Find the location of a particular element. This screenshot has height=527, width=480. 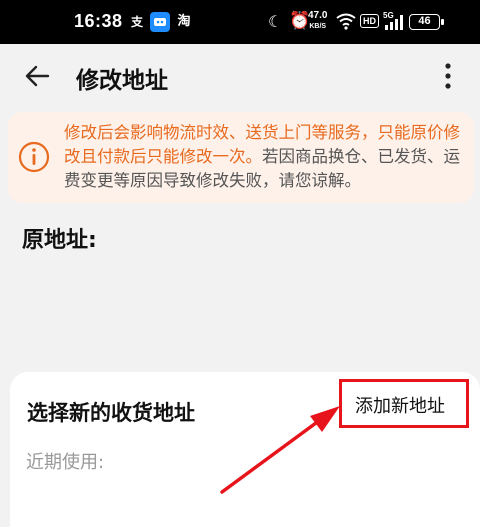

network-speed-value: 47.0 is located at coordinates (318, 15).